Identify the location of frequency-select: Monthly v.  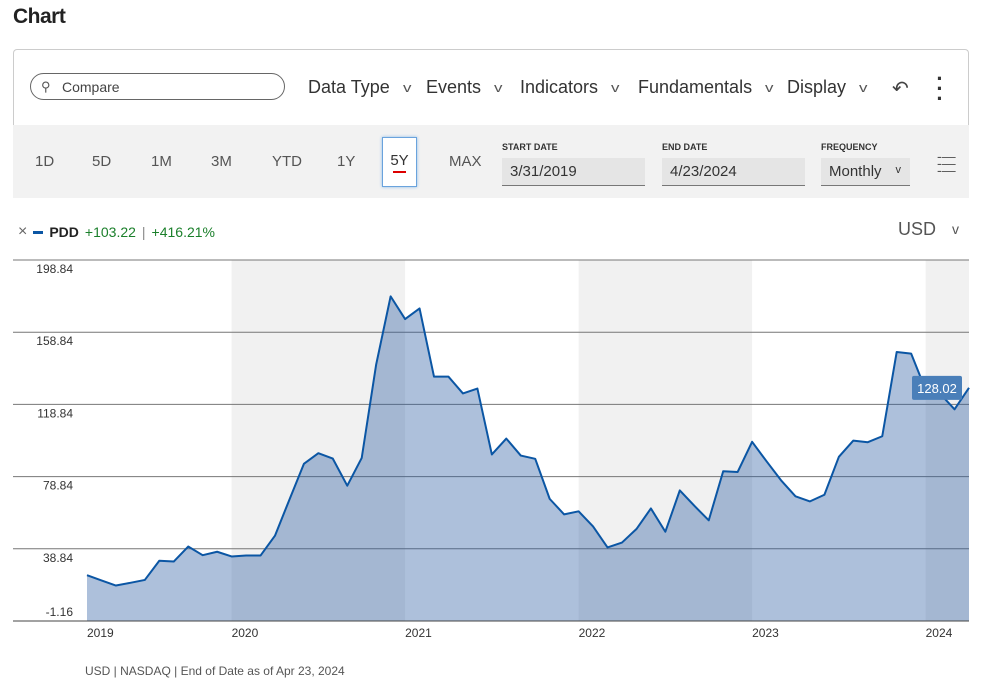
(865, 172).